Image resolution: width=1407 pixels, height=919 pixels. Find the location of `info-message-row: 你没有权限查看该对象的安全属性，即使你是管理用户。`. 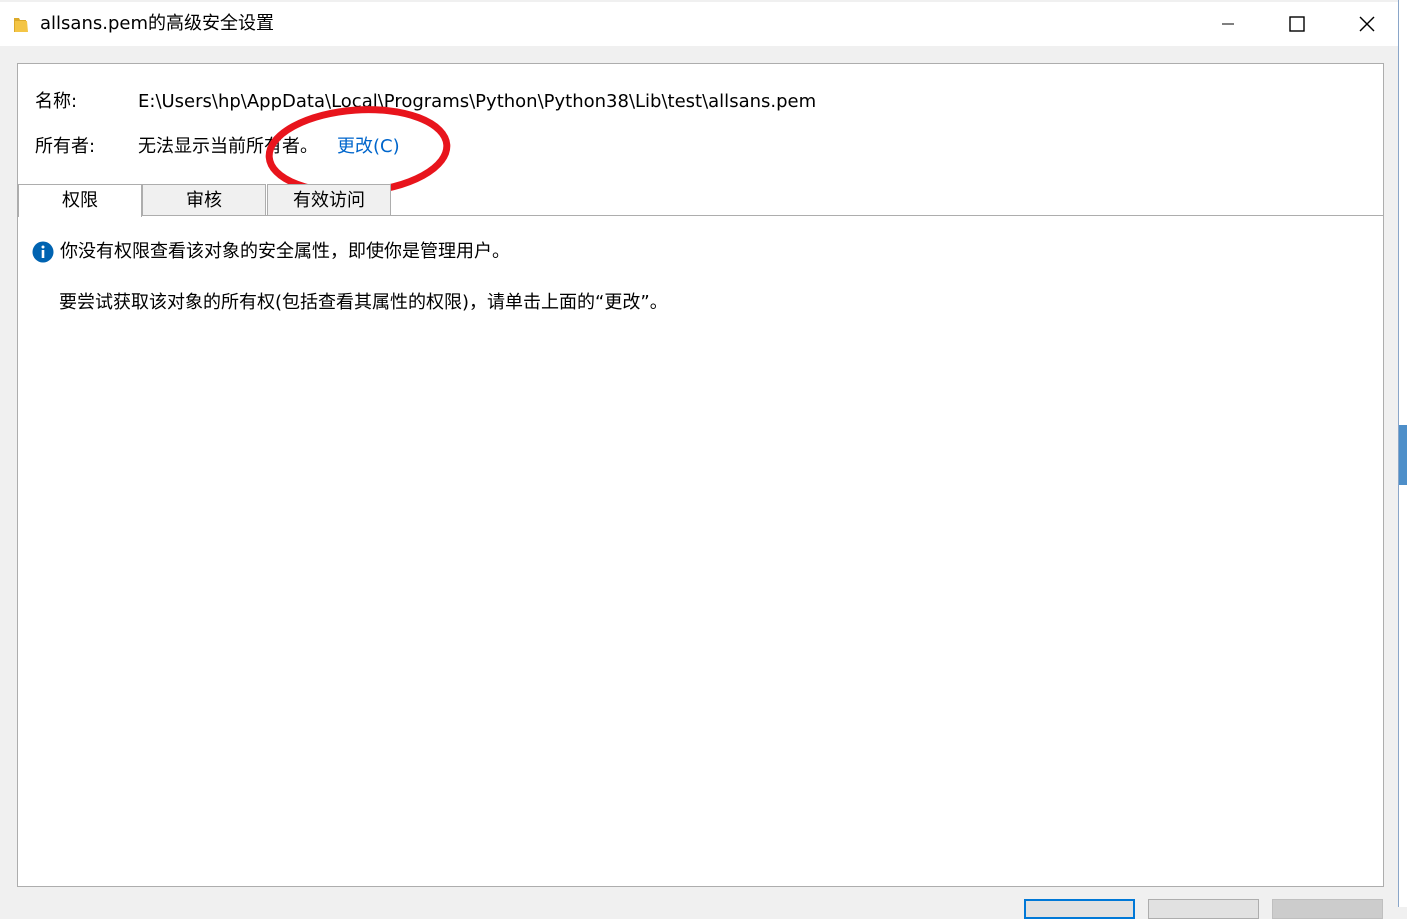

info-message-row: 你没有权限查看该对象的安全属性，即使你是管理用户。 is located at coordinates (271, 252).